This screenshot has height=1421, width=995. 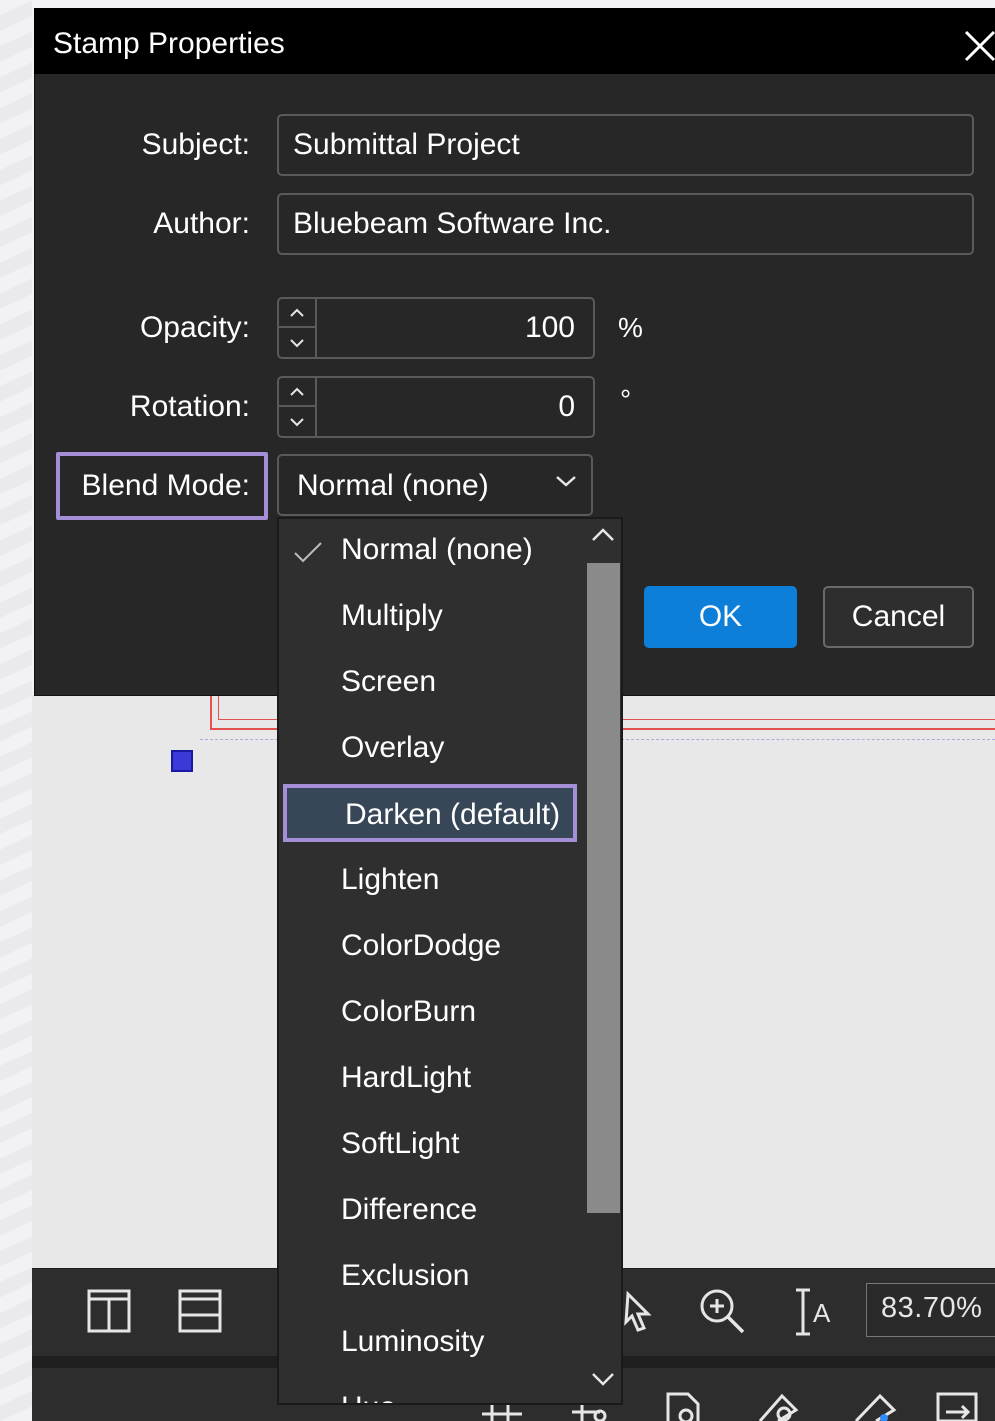 I want to click on scroll-up-icon, so click(x=603, y=535).